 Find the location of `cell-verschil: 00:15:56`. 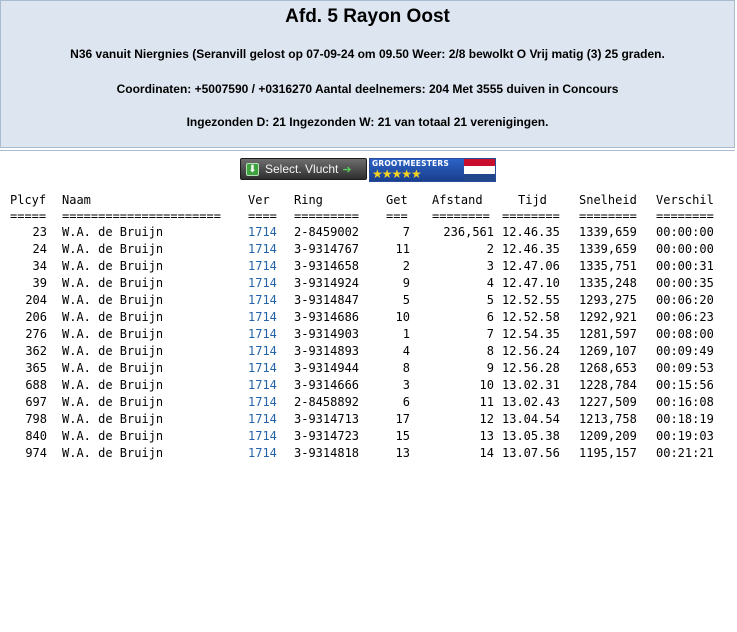

cell-verschil: 00:15:56 is located at coordinates (685, 385).